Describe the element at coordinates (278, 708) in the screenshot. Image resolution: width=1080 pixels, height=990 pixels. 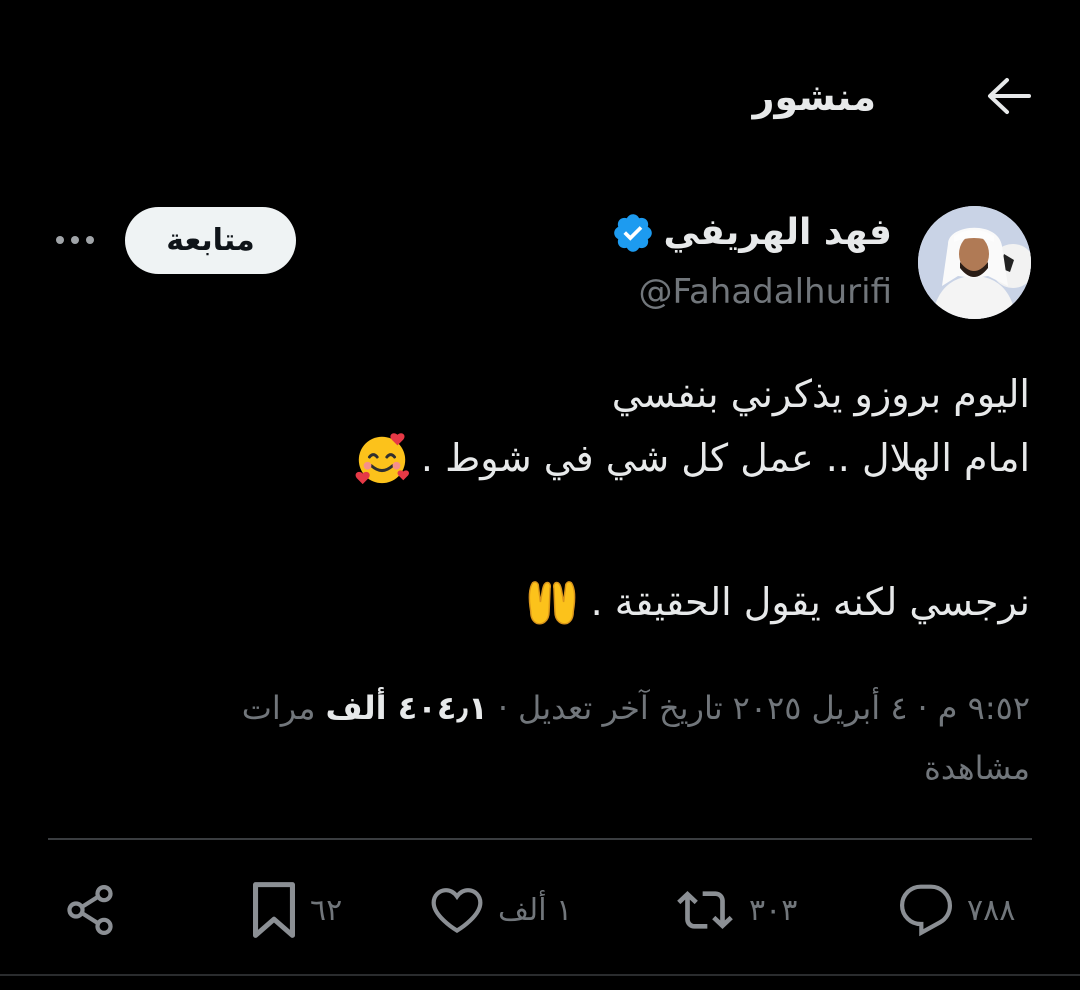
I see `views-label: مرات` at that location.